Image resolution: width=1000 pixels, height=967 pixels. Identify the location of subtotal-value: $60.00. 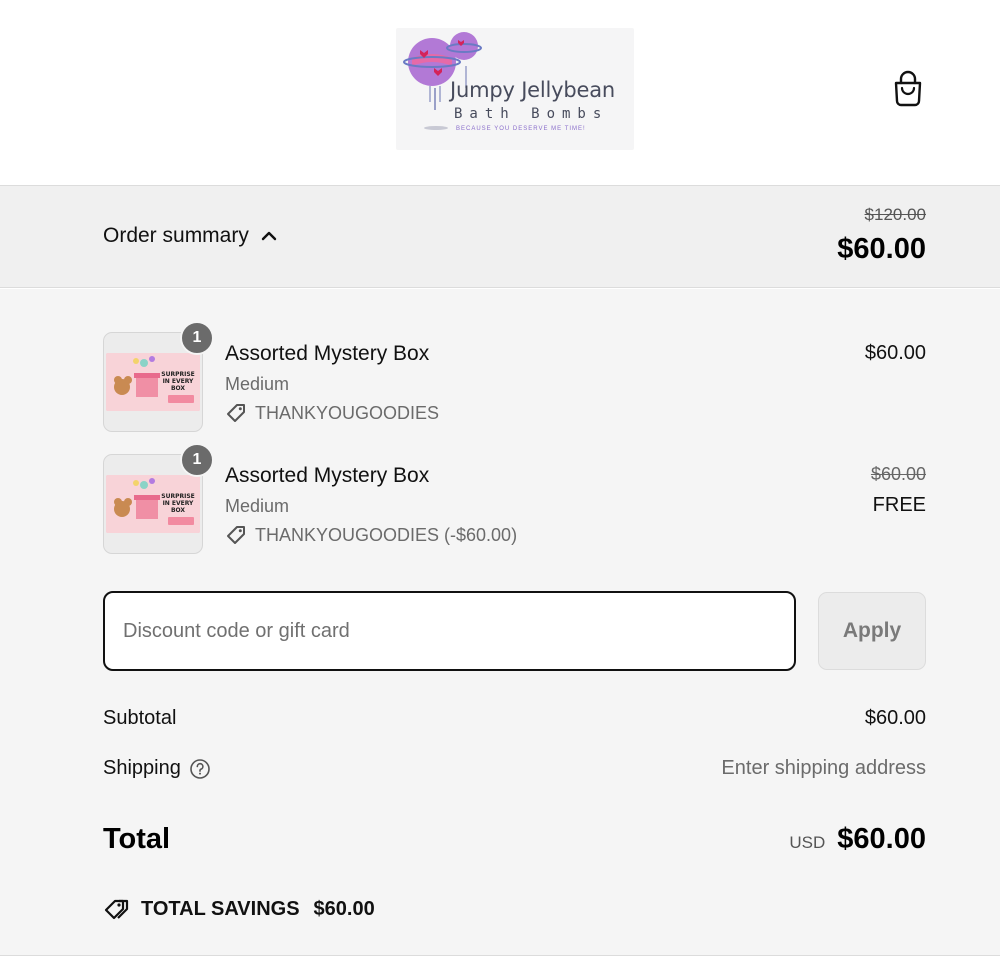
(895, 718).